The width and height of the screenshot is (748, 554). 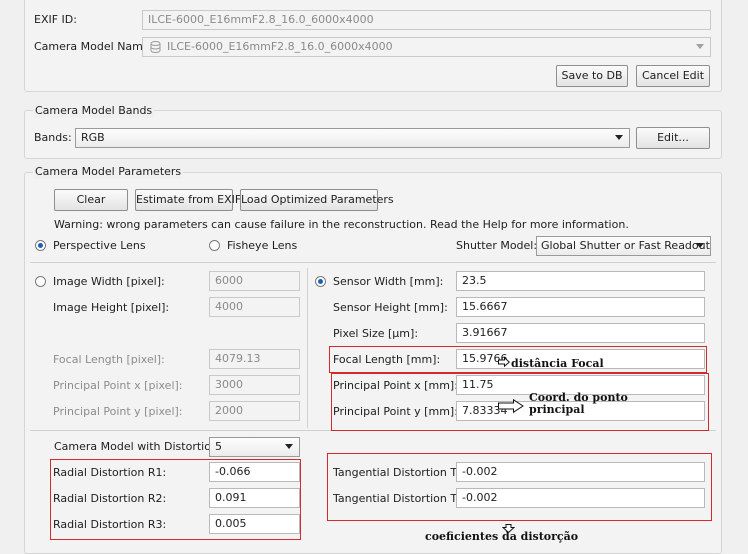 I want to click on bands-group-title: Camera Model Bands, so click(x=94, y=111).